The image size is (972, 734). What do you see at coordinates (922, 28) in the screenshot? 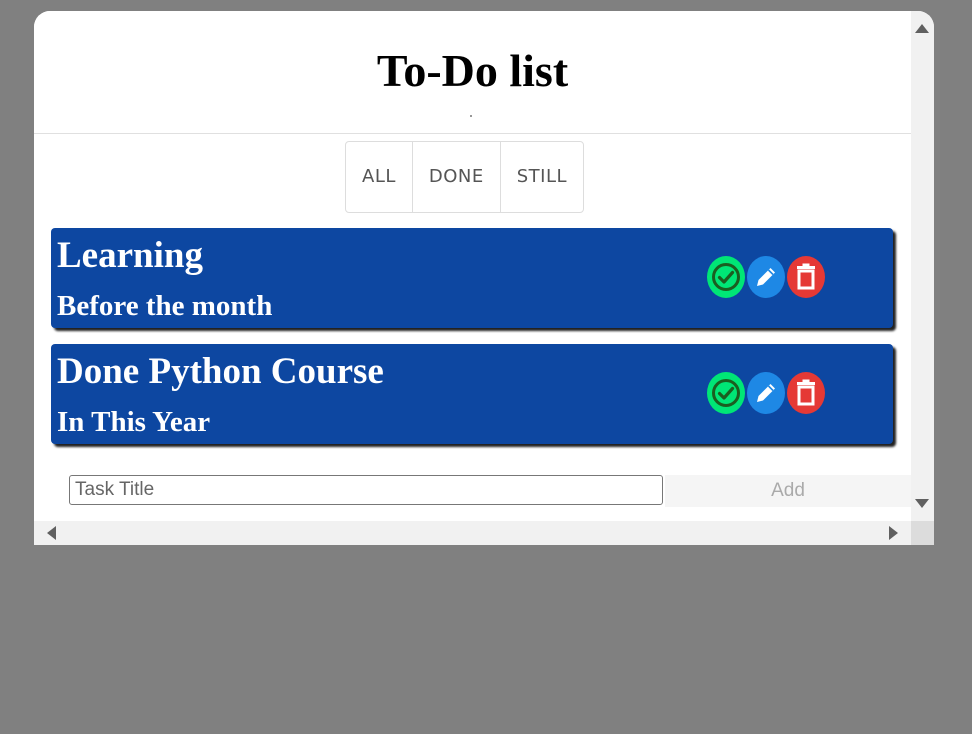
I see `scroll-up-icon` at bounding box center [922, 28].